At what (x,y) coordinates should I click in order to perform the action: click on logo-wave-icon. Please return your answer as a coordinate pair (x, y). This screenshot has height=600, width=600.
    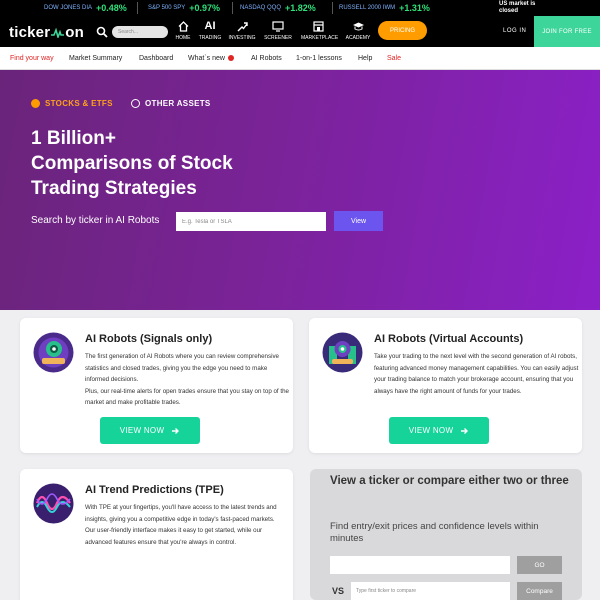
    Looking at the image, I should click on (58, 32).